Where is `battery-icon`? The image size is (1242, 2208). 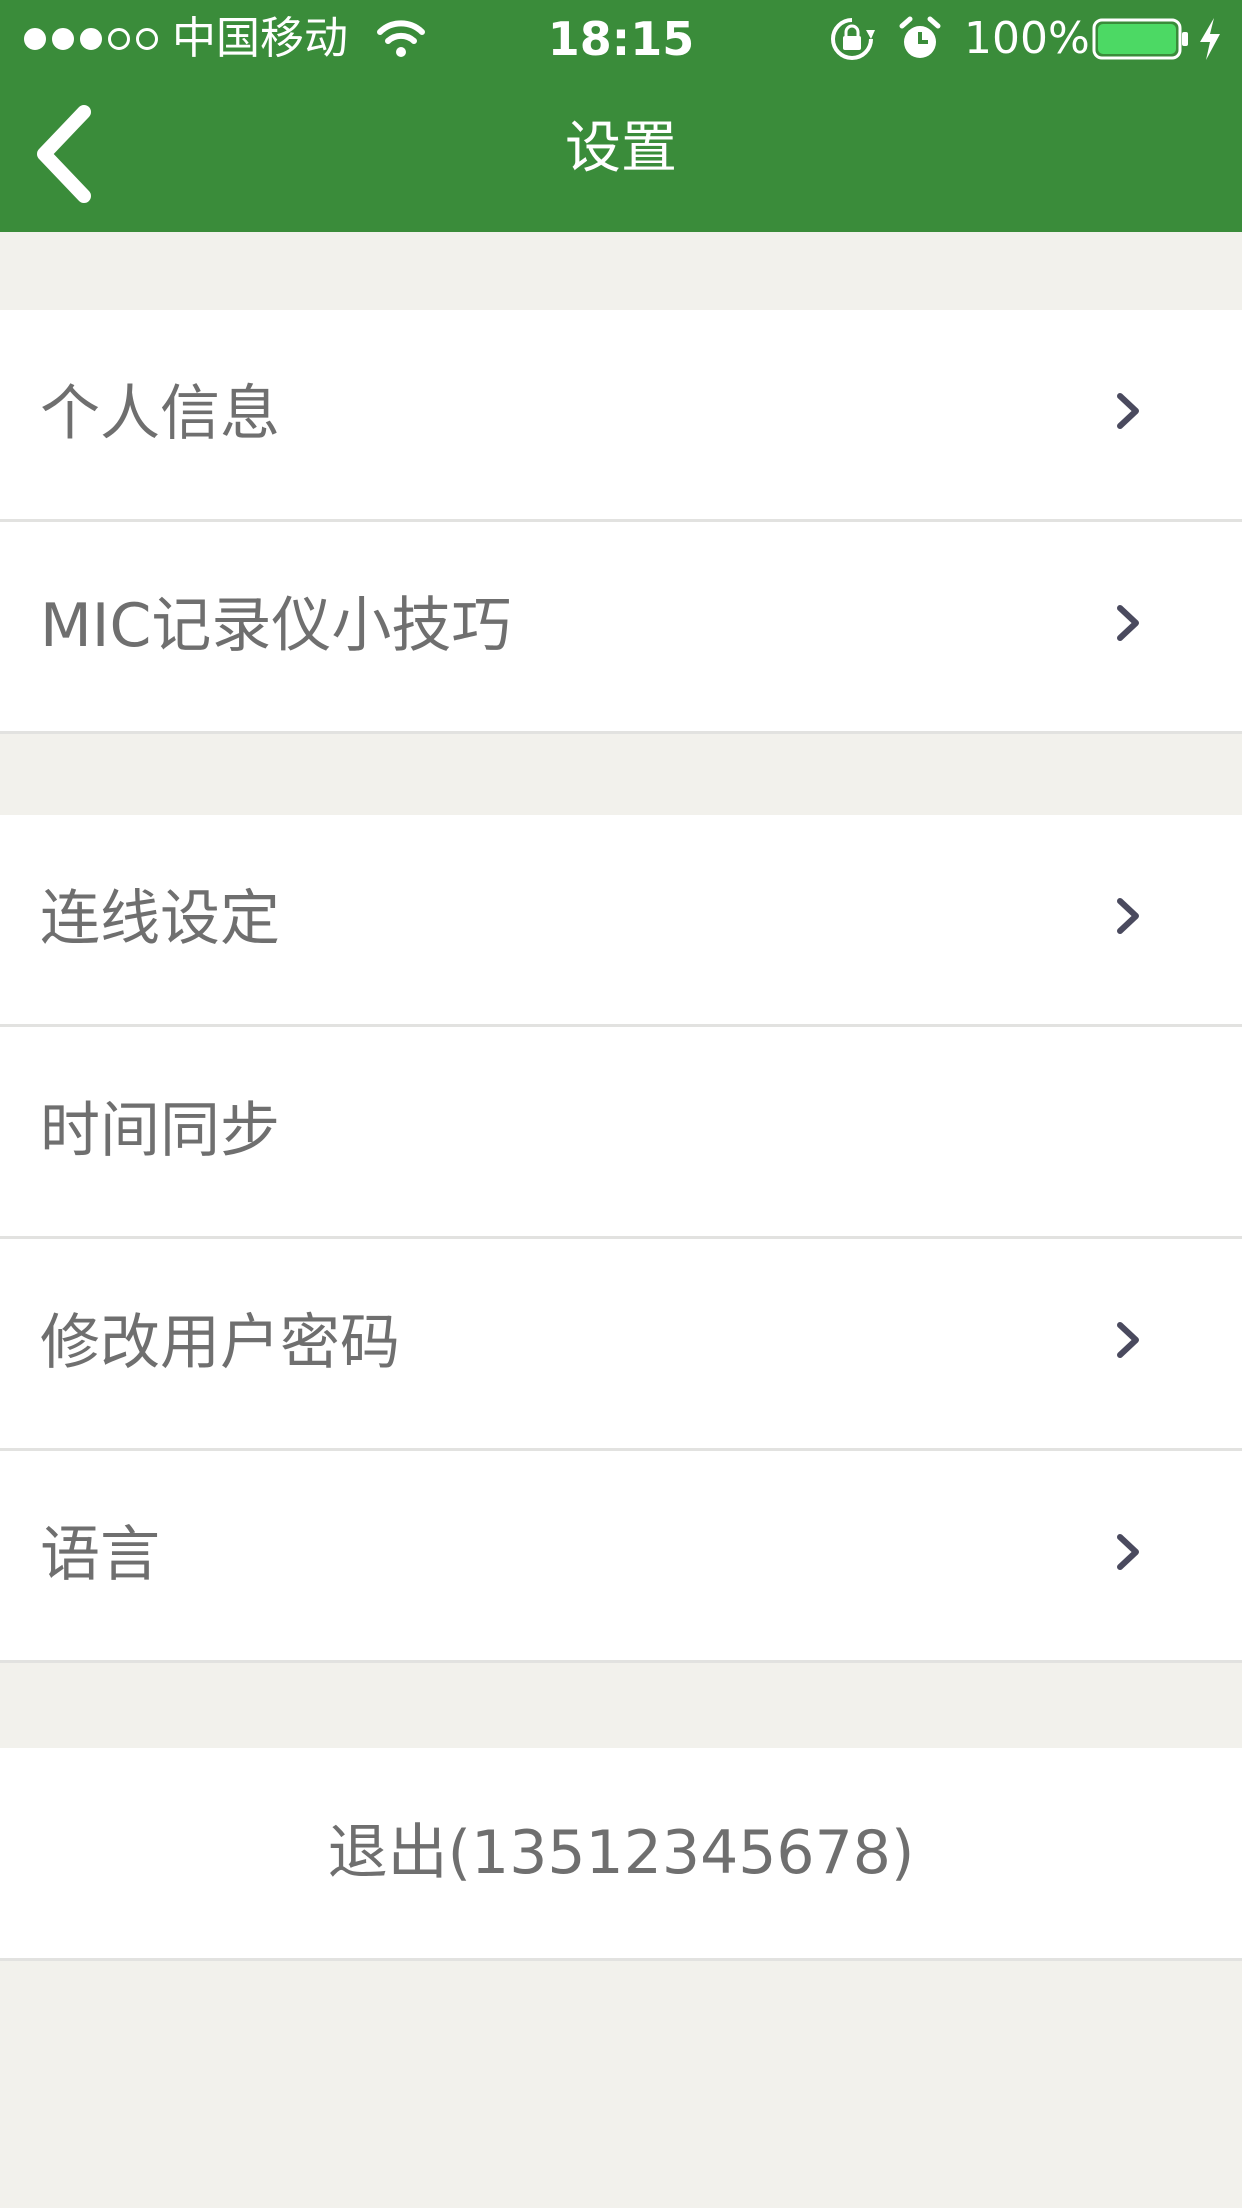 battery-icon is located at coordinates (1140, 39).